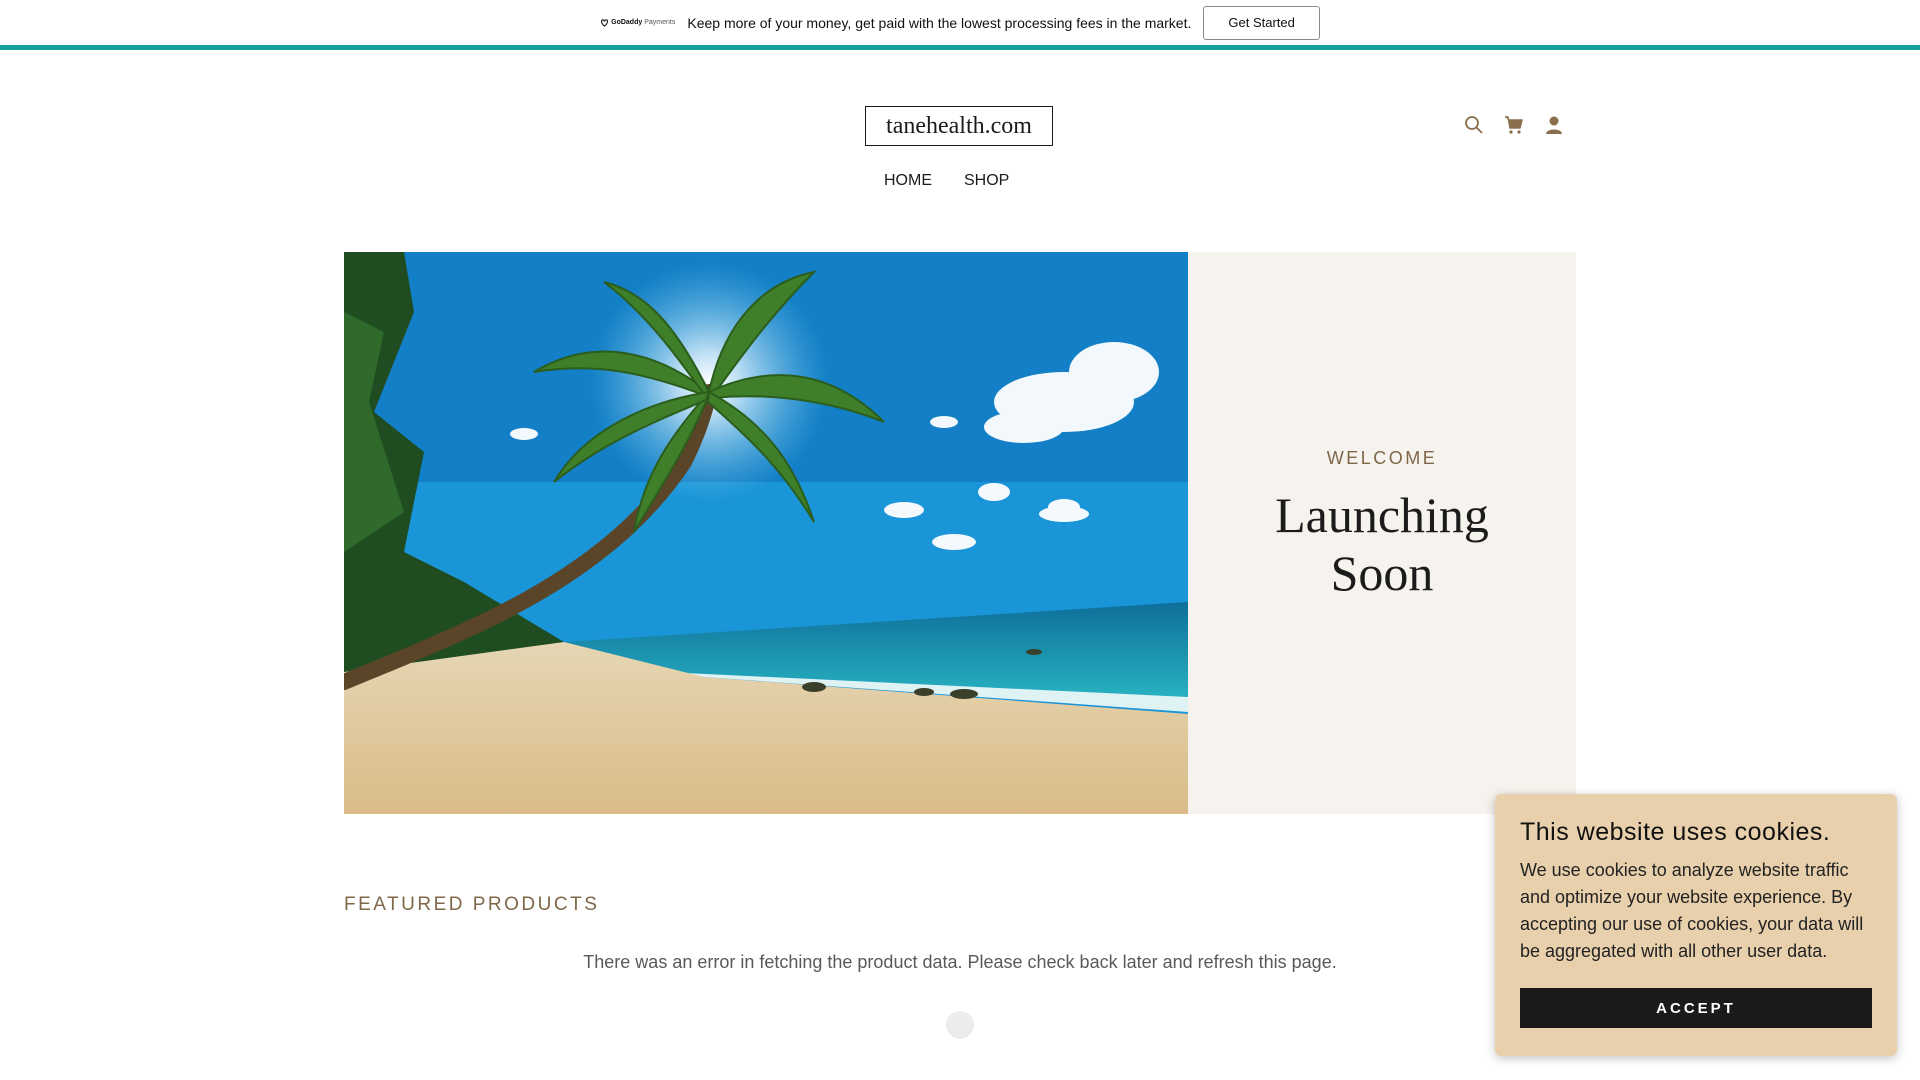 The height and width of the screenshot is (1080, 1920). Describe the element at coordinates (1261, 22) in the screenshot. I see `get-started-button: Get Started` at that location.